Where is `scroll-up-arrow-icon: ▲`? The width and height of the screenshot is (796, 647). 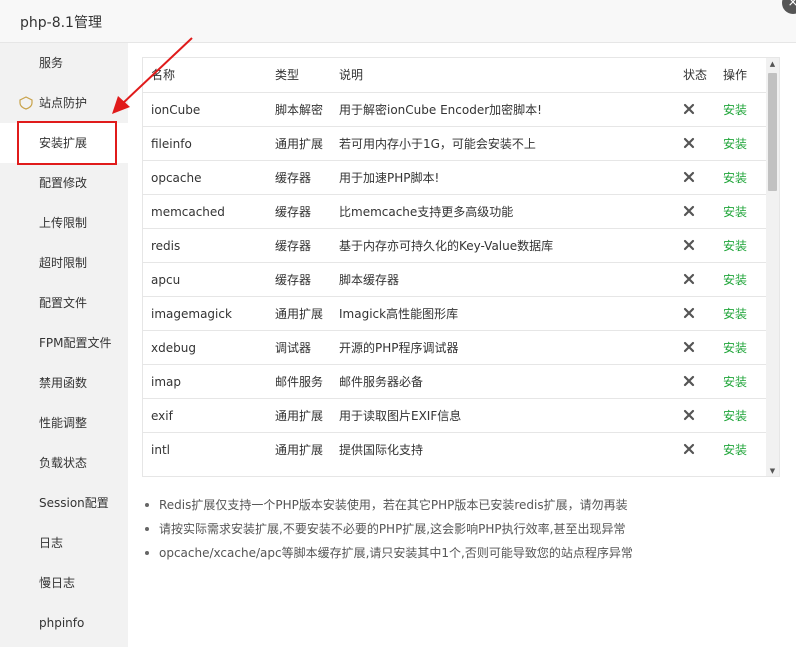 scroll-up-arrow-icon: ▲ is located at coordinates (772, 64).